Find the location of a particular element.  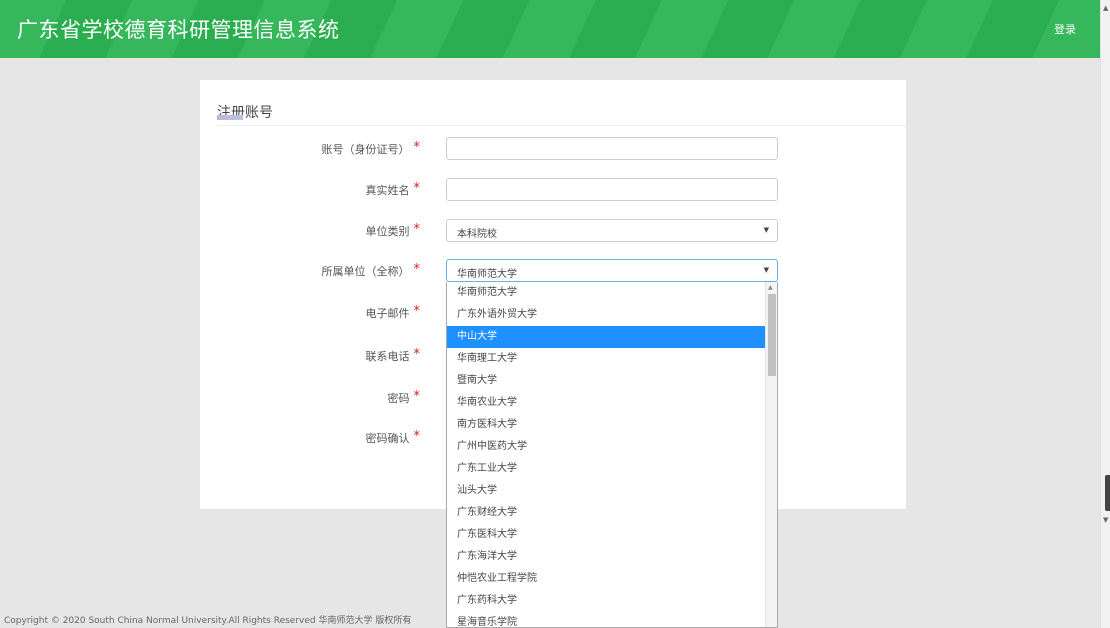

panel-divider is located at coordinates (561, 125).